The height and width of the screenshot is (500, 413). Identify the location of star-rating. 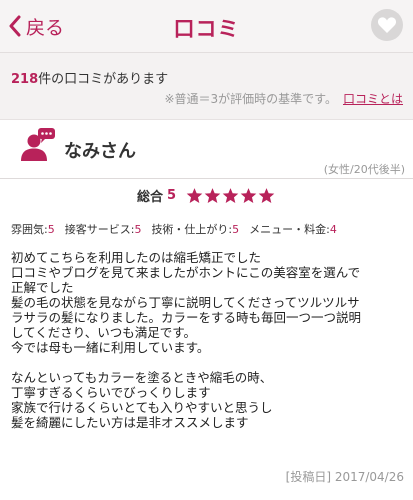
(231, 195).